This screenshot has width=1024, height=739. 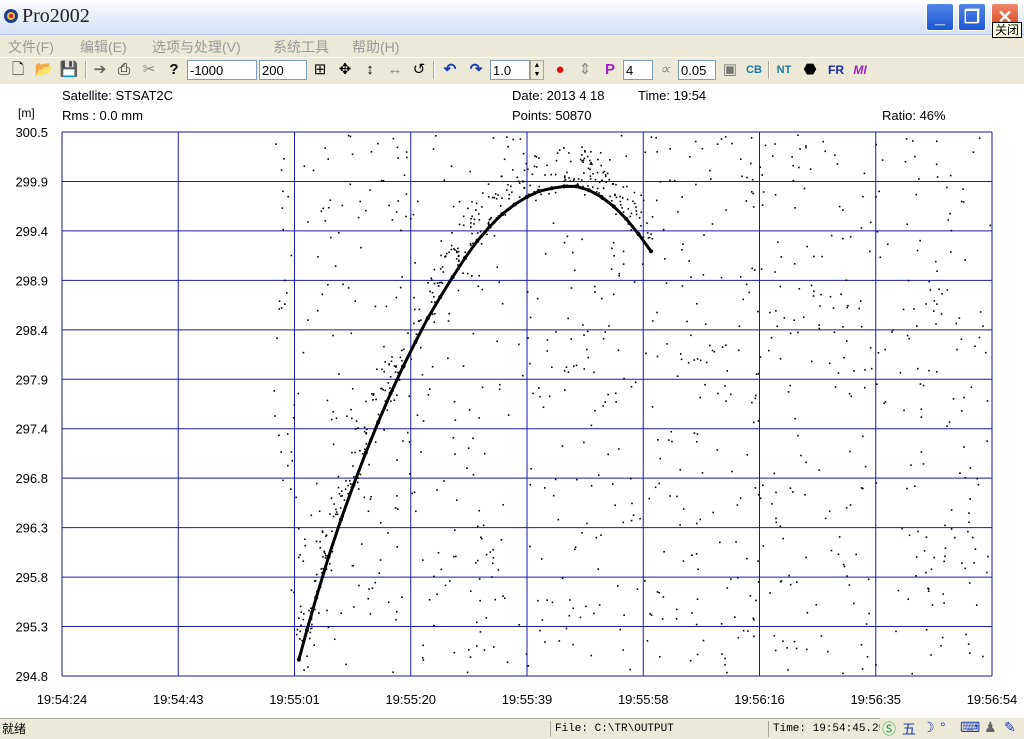 I want to click on range-value-input, so click(x=283, y=70).